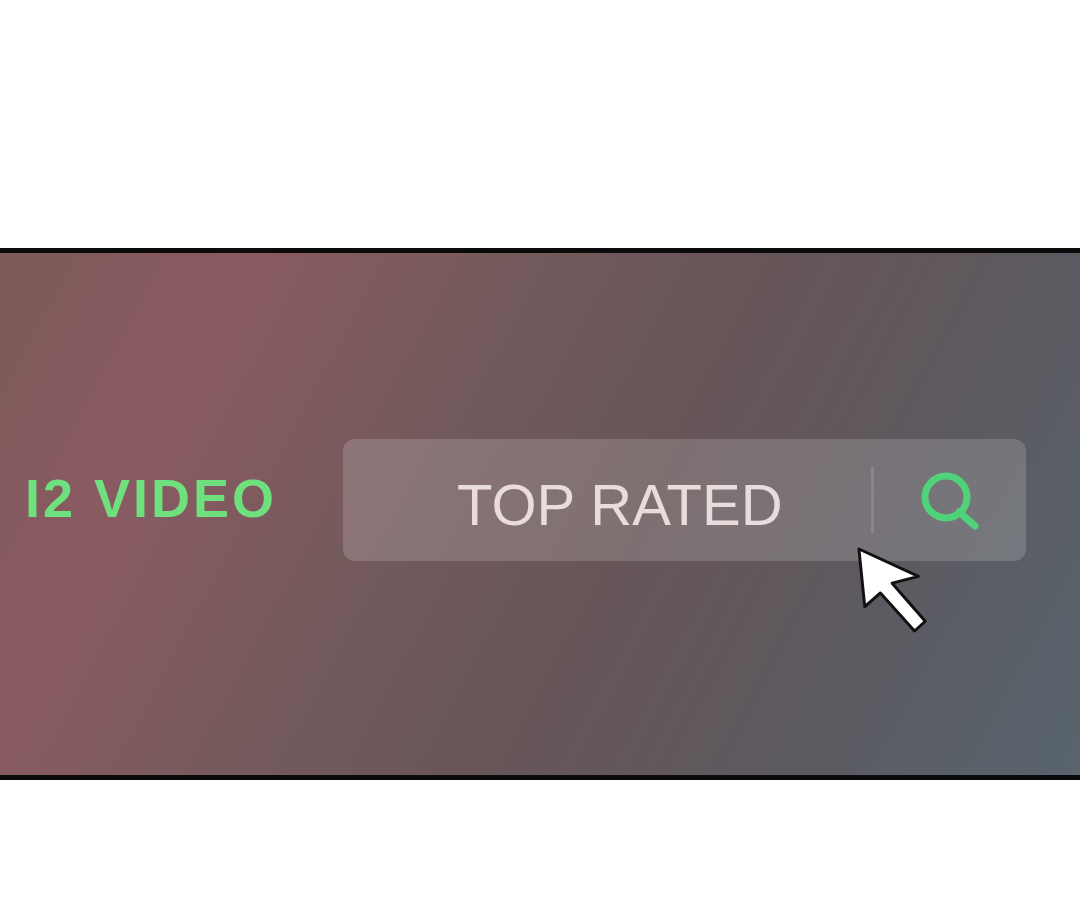 This screenshot has width=1080, height=900. I want to click on site-logo: I2 VIDEO, so click(151, 498).